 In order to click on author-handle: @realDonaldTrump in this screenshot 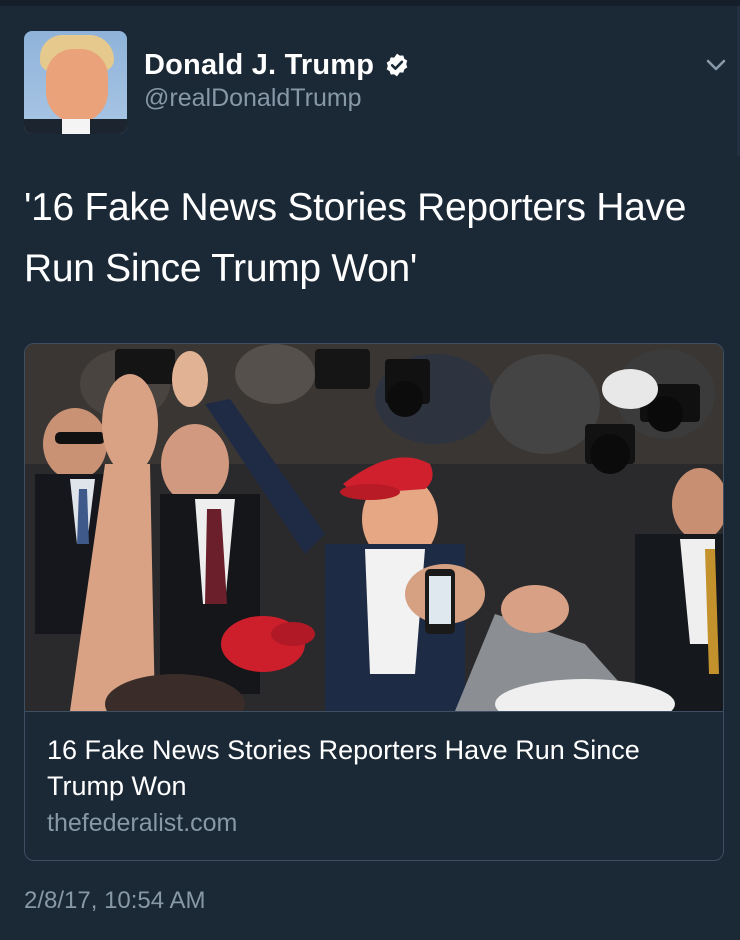, I will do `click(253, 98)`.